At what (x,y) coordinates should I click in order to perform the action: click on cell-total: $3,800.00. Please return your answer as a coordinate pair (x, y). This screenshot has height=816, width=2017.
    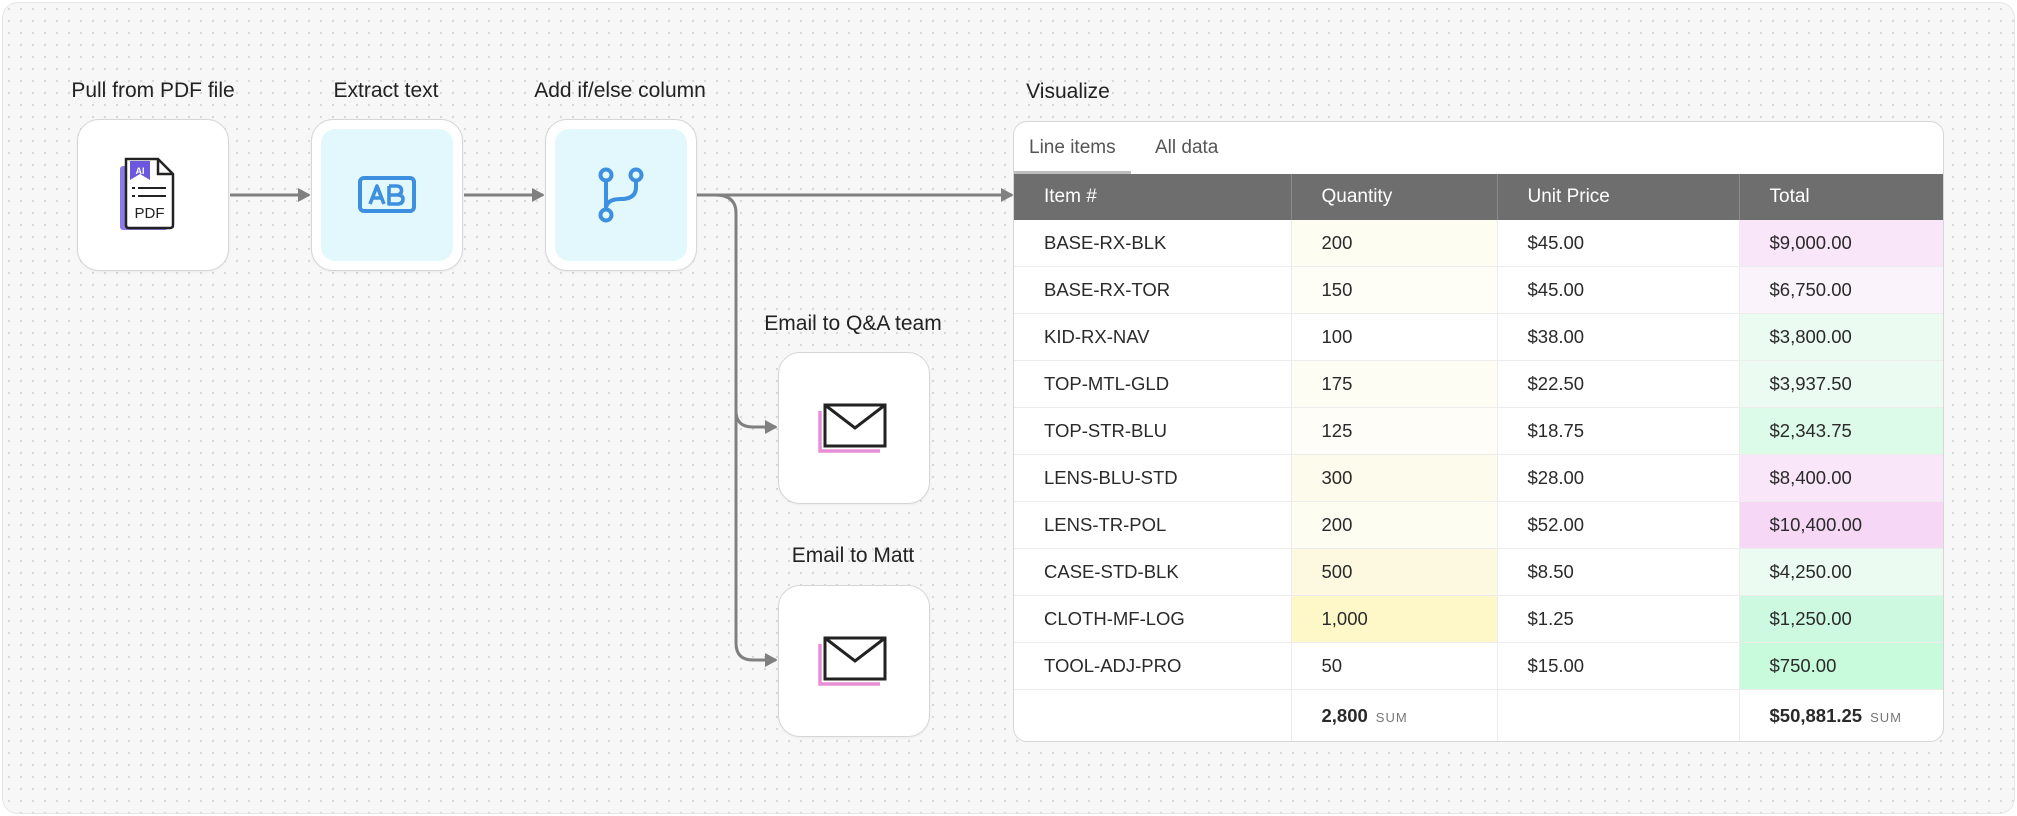
    Looking at the image, I should click on (1841, 337).